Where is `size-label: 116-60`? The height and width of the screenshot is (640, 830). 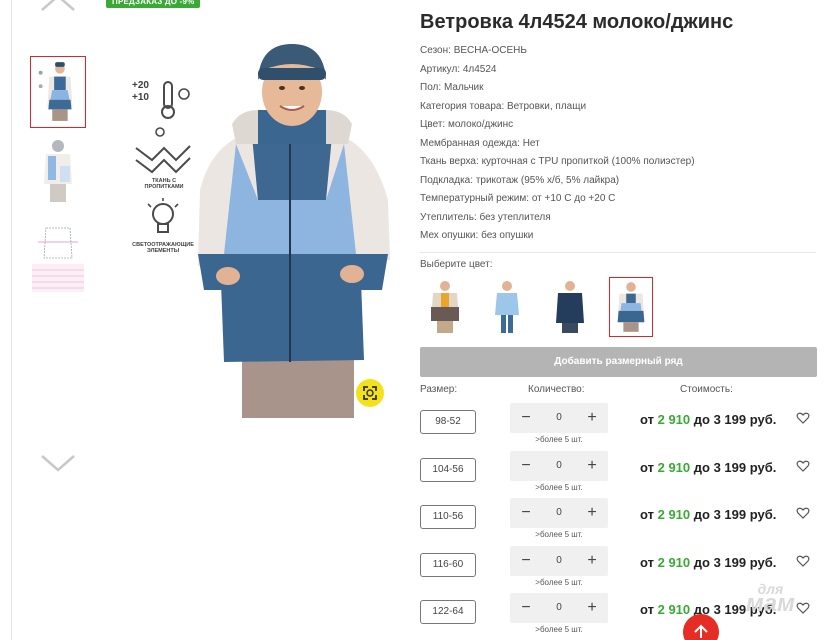 size-label: 116-60 is located at coordinates (448, 565).